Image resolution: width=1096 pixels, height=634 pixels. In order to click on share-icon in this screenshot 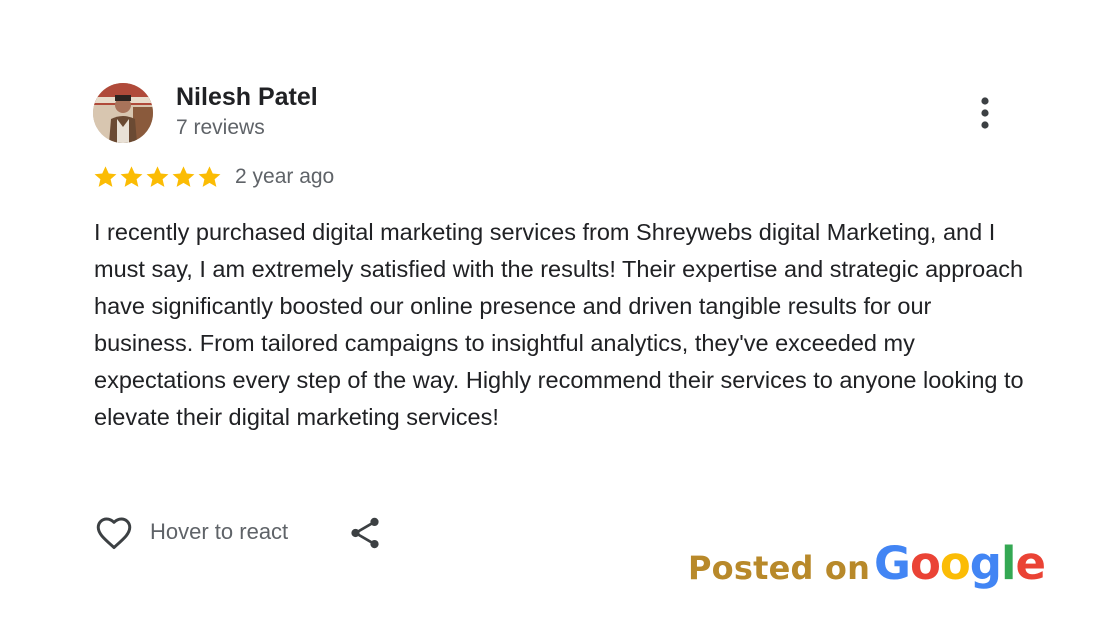, I will do `click(365, 533)`.